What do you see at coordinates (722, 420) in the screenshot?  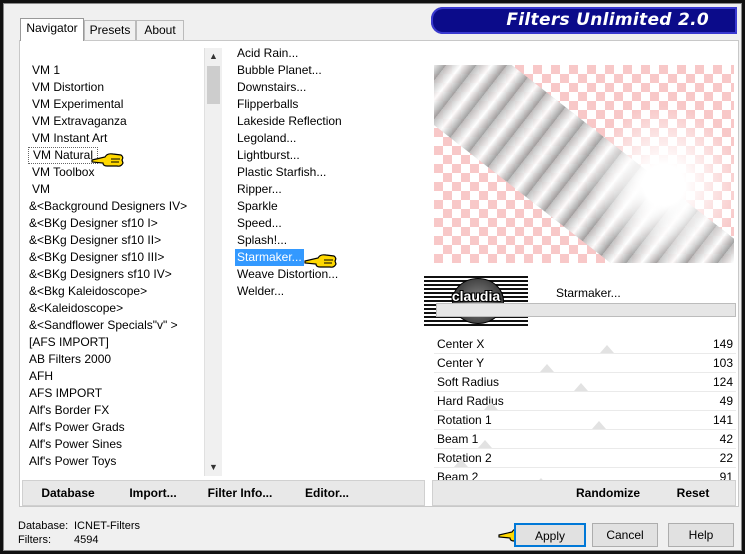 I see `param-value: 141` at bounding box center [722, 420].